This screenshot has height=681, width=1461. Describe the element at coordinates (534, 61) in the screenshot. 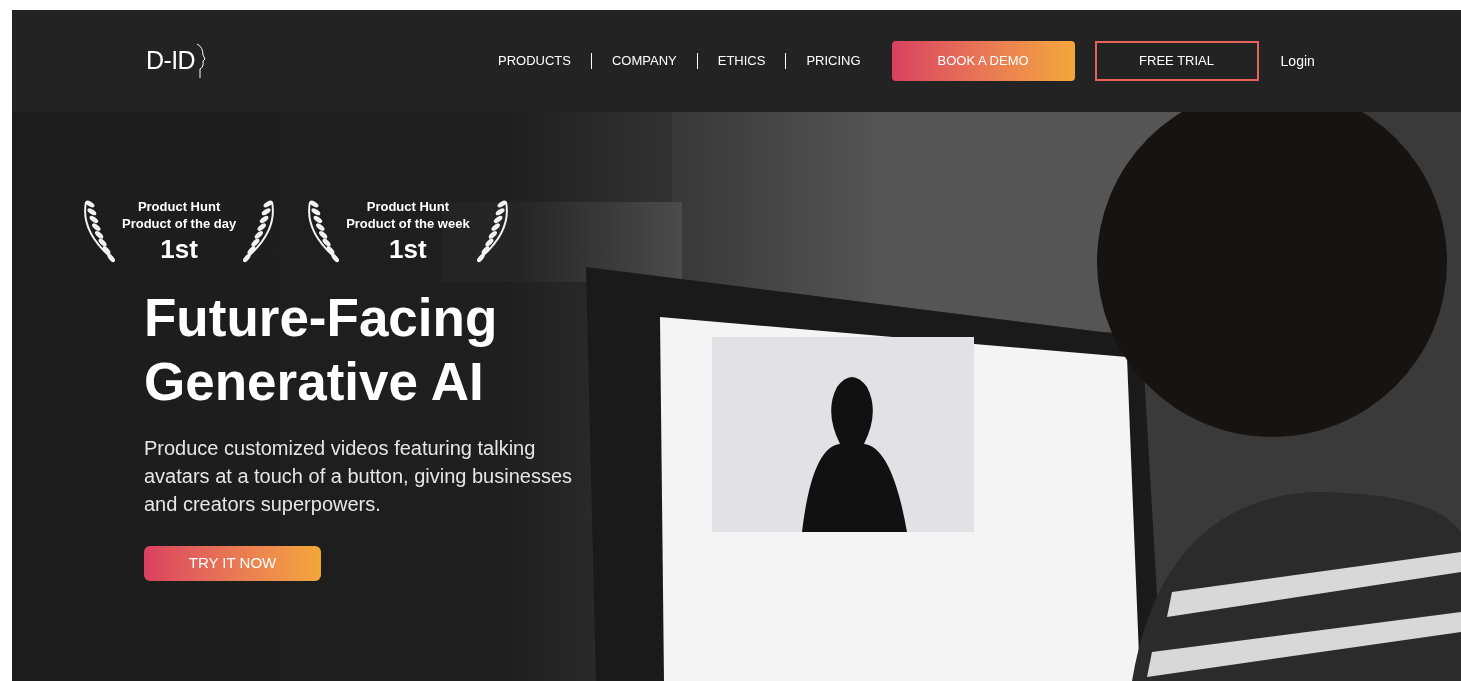

I see `nav-link: PRODUCTS` at that location.